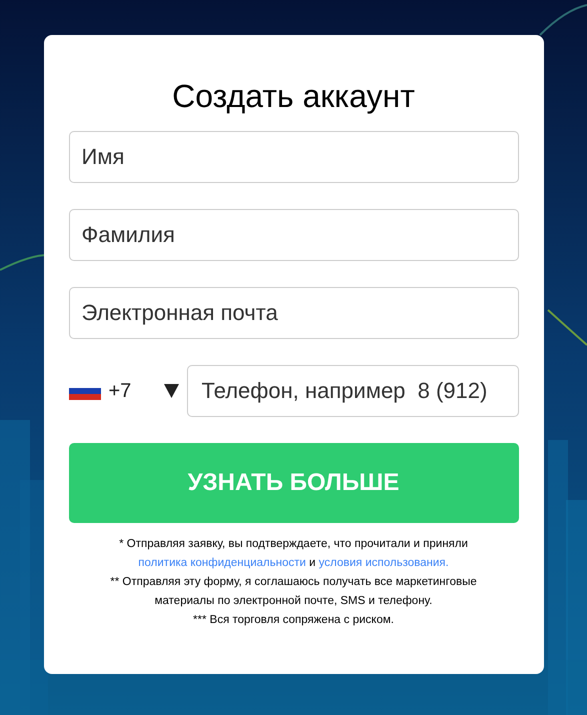 The image size is (587, 715). What do you see at coordinates (293, 483) in the screenshot?
I see `submit-button: УЗНАТЬ БОЛЬШЕ` at bounding box center [293, 483].